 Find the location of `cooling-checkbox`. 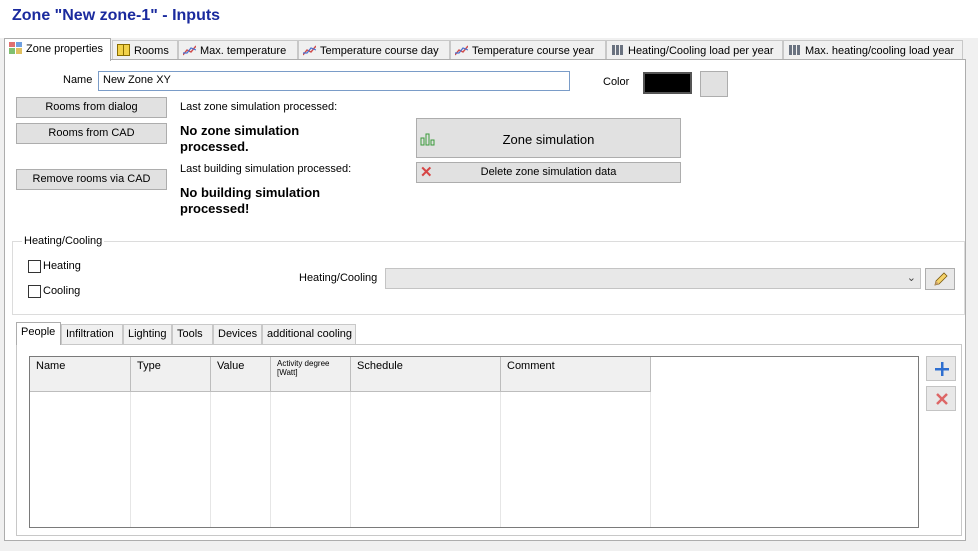

cooling-checkbox is located at coordinates (34, 291).